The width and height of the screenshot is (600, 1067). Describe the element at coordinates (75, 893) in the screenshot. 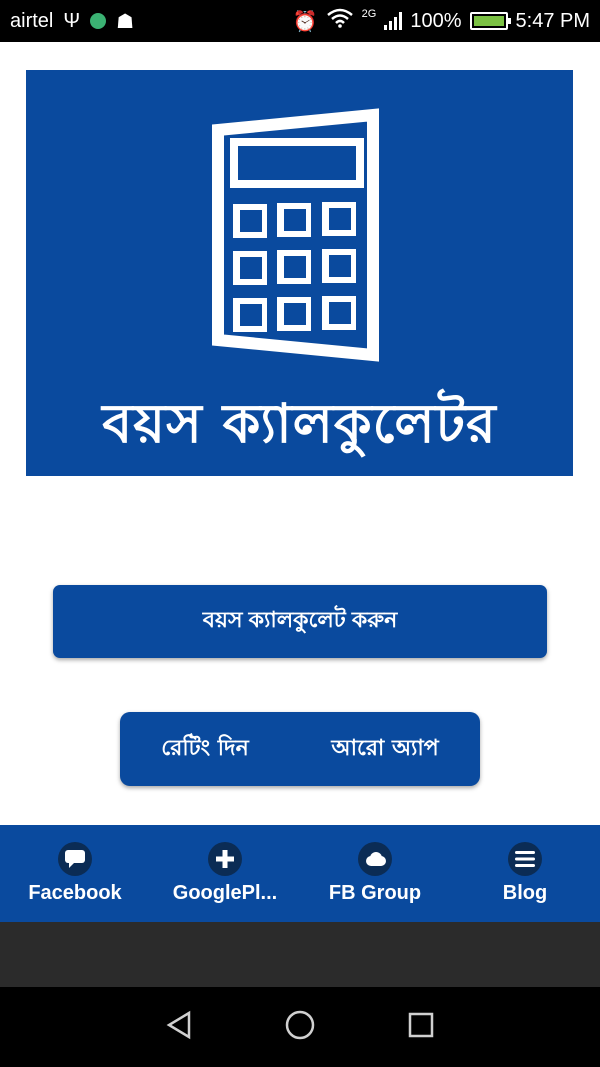

I see `nav-label-facebook: Facebook` at that location.